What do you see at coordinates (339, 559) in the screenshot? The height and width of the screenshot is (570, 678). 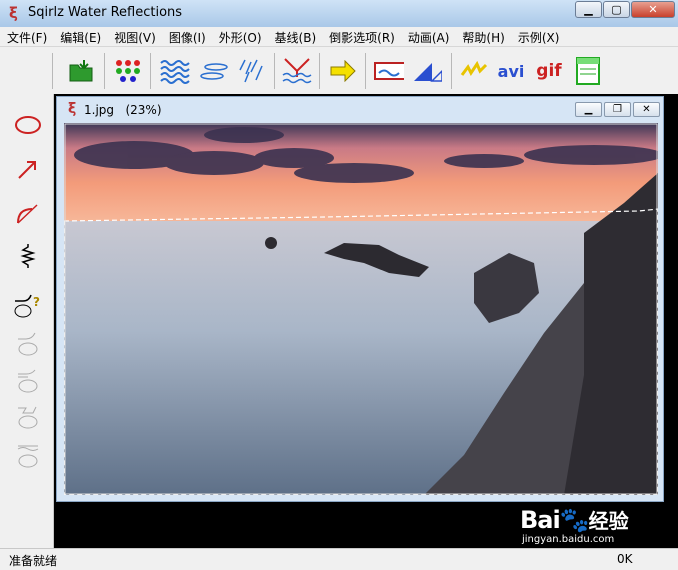 I see `status-bar: 准备就绪 0K` at bounding box center [339, 559].